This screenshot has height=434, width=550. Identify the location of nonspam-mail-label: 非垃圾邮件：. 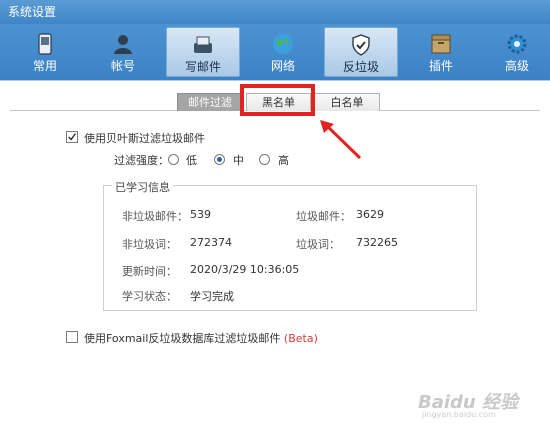
(155, 216).